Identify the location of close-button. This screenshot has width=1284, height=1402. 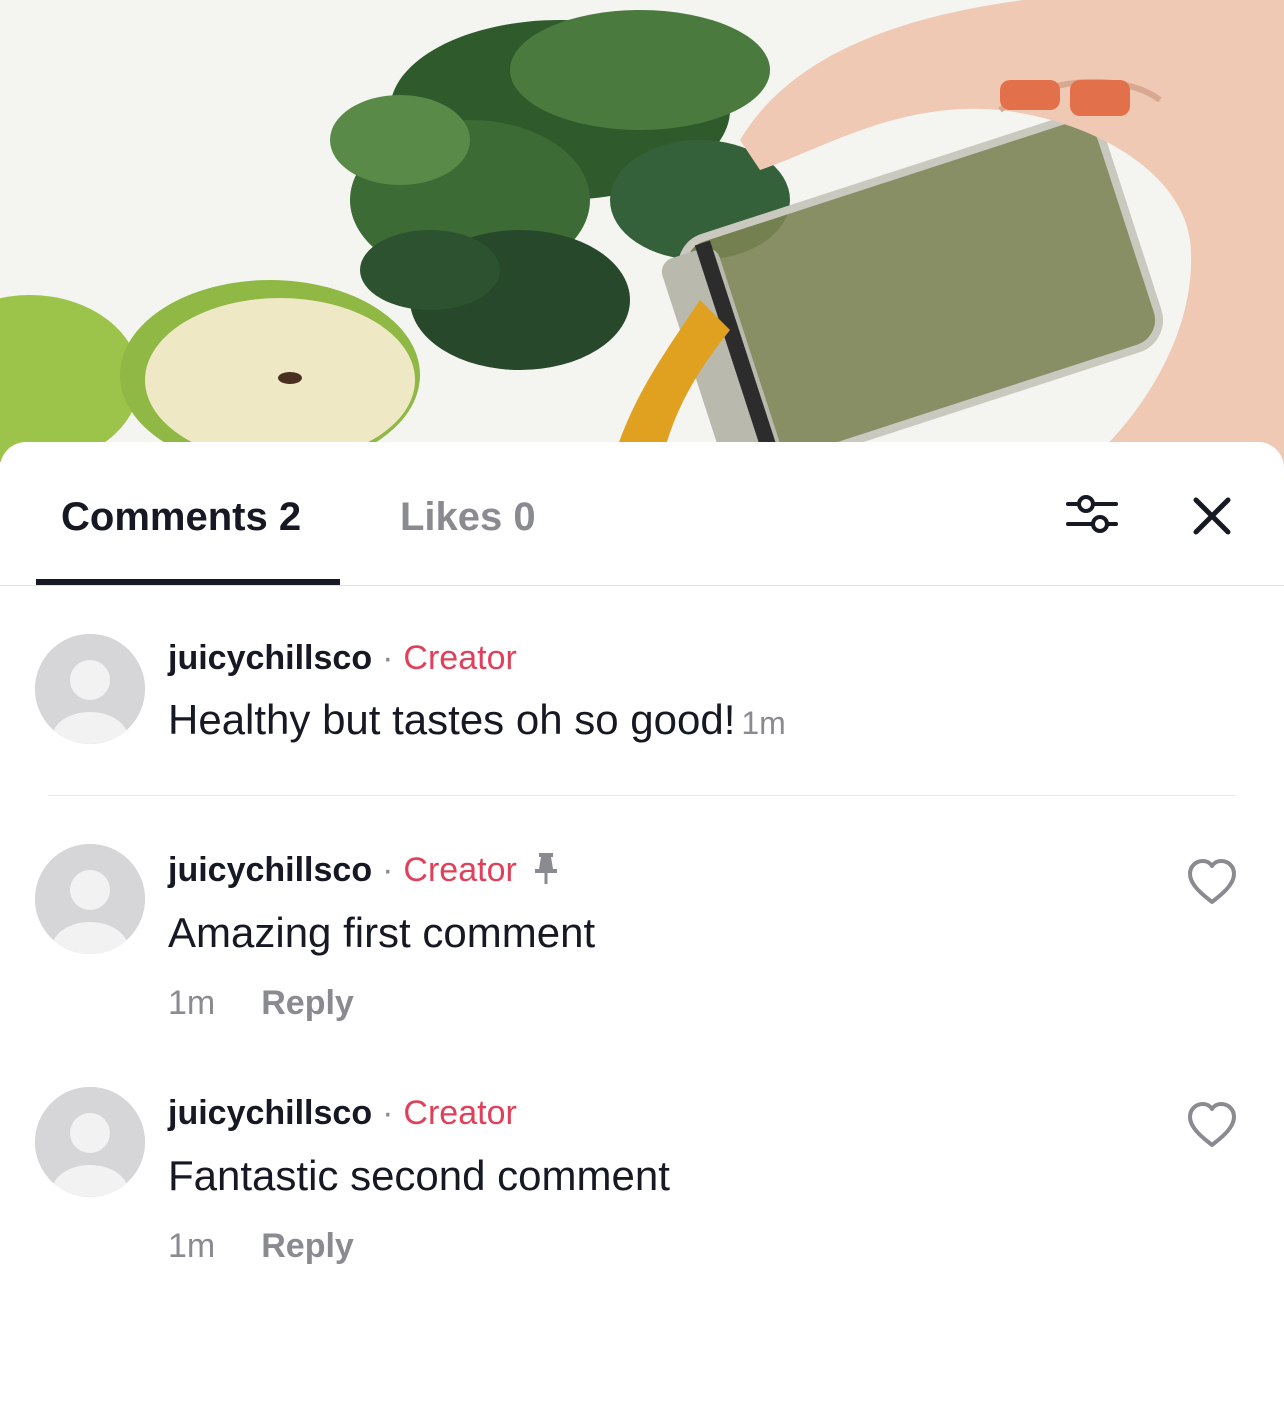
(1212, 516).